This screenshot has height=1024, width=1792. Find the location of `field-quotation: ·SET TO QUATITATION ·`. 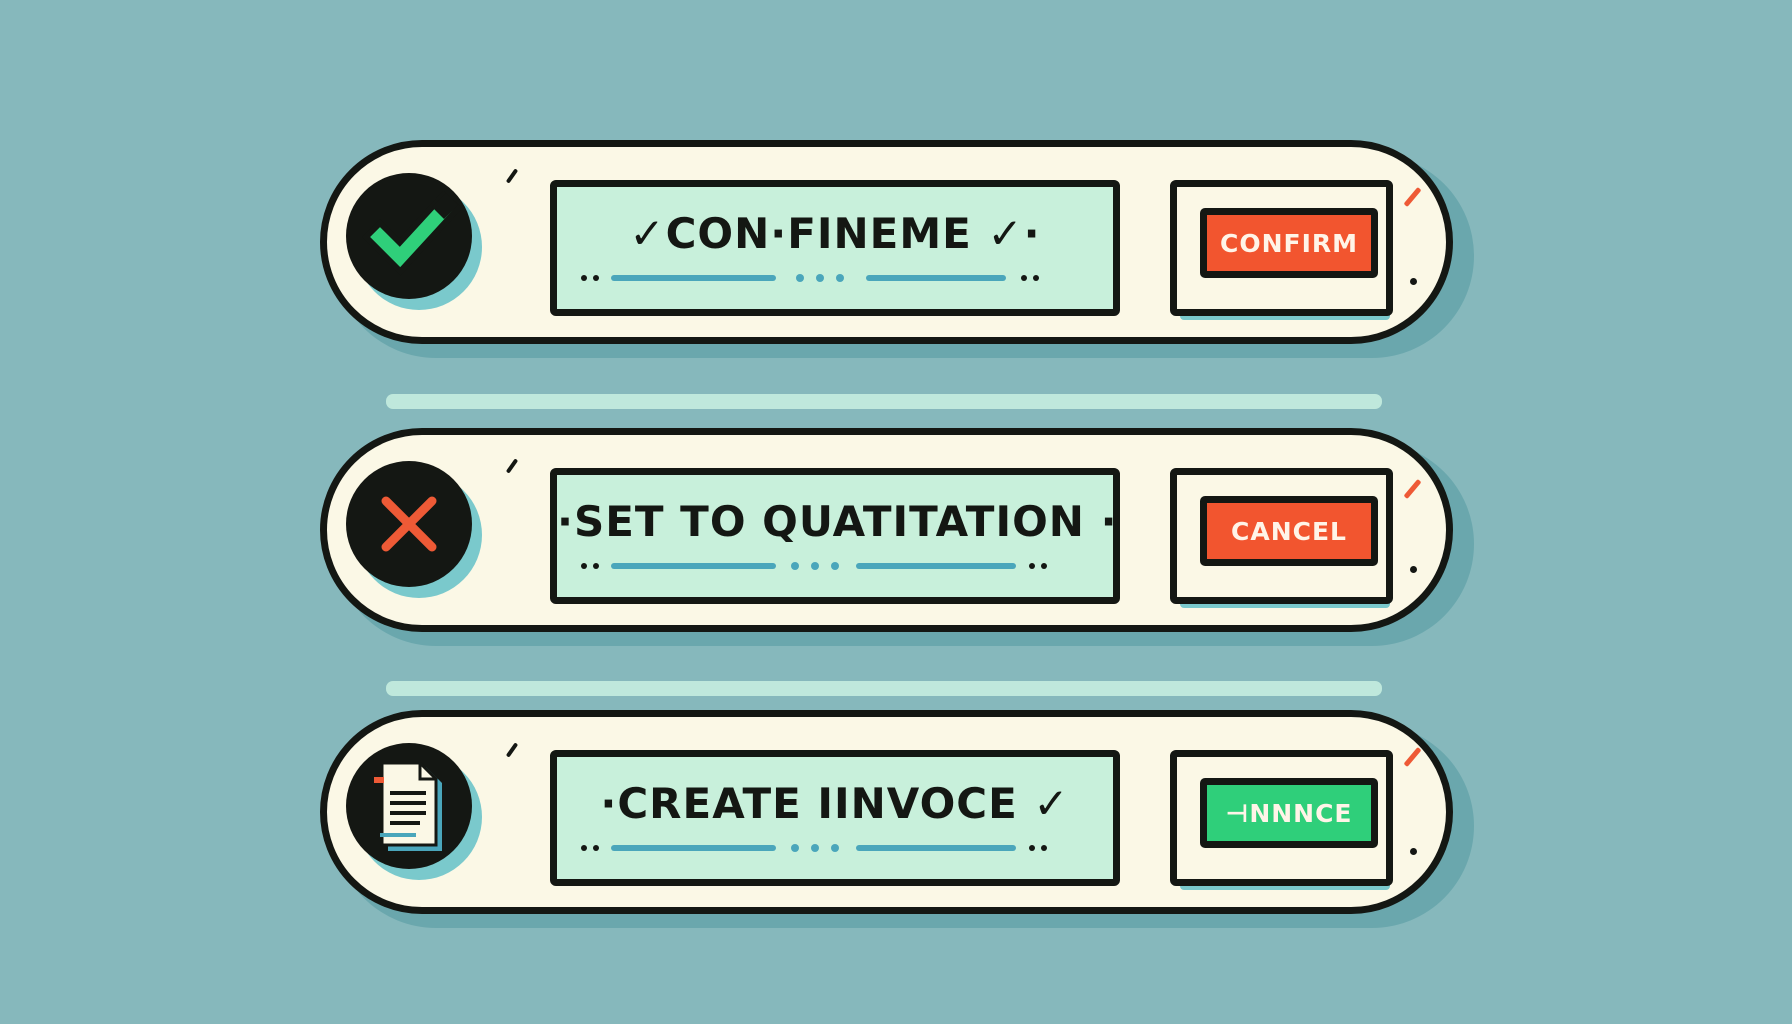

field-quotation: ·SET TO QUATITATION · is located at coordinates (835, 536).